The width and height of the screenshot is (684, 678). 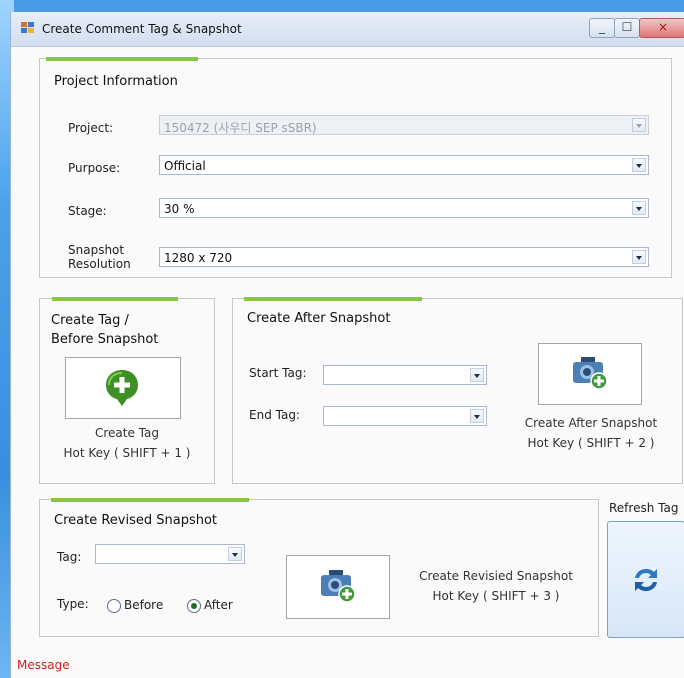 What do you see at coordinates (347, 29) in the screenshot?
I see `title-bar: Create Comment Tag & Snapshot _ ☐ ×` at bounding box center [347, 29].